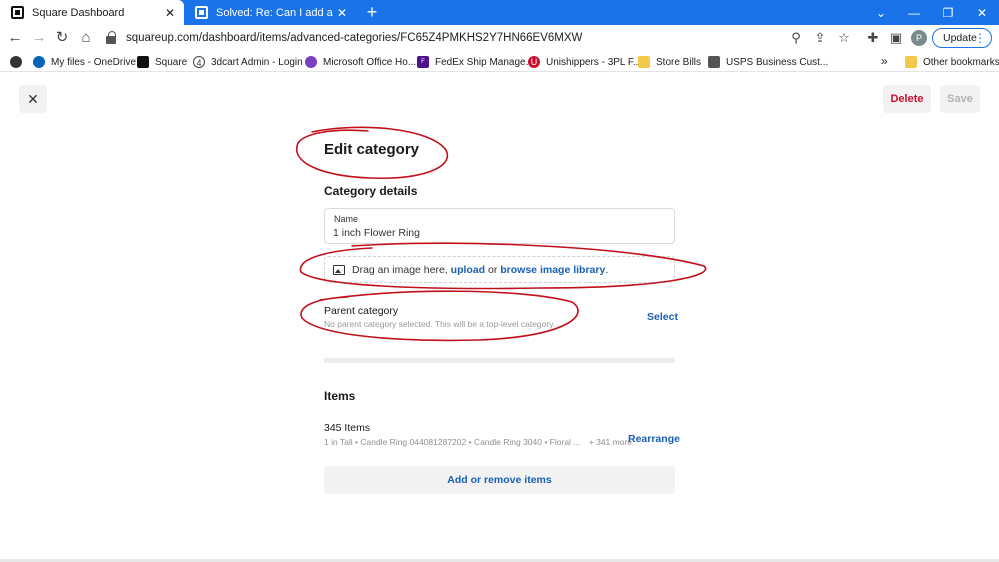  What do you see at coordinates (980, 38) in the screenshot?
I see `menu-dots-icon: ⋮` at bounding box center [980, 38].